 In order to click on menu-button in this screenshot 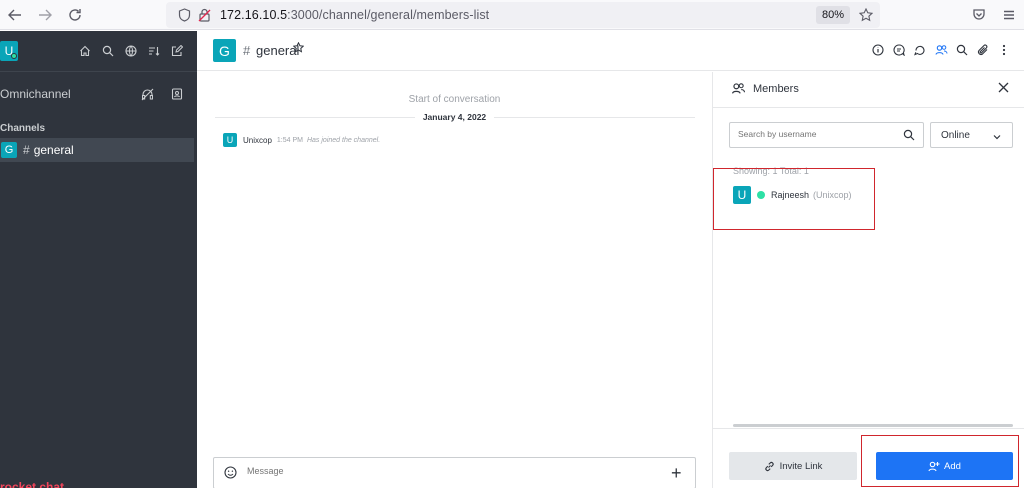, I will do `click(1009, 15)`.